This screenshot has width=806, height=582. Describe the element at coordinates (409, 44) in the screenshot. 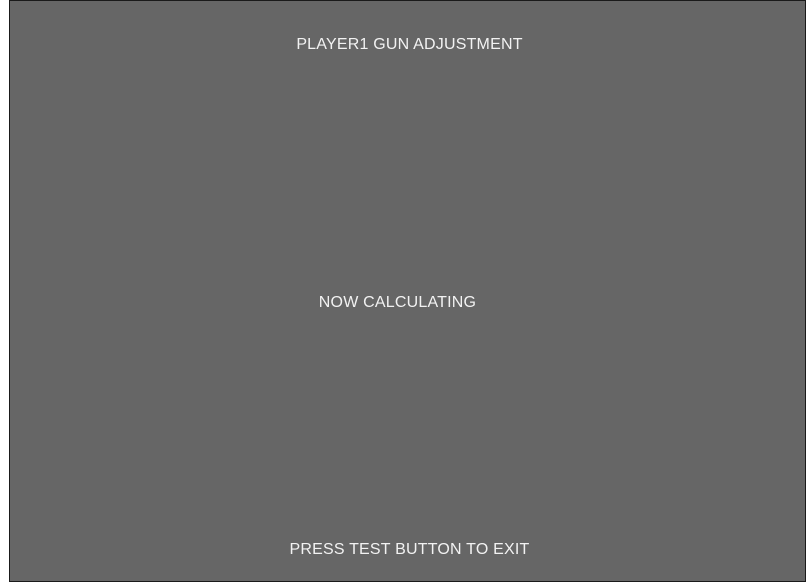

I see `screen-title: PLAYER1 GUN ADJUSTMENT` at that location.